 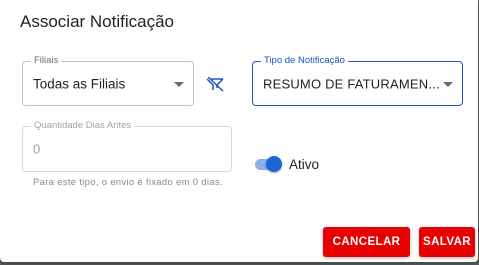 What do you see at coordinates (304, 164) in the screenshot?
I see `ativo-label: Ativo` at bounding box center [304, 164].